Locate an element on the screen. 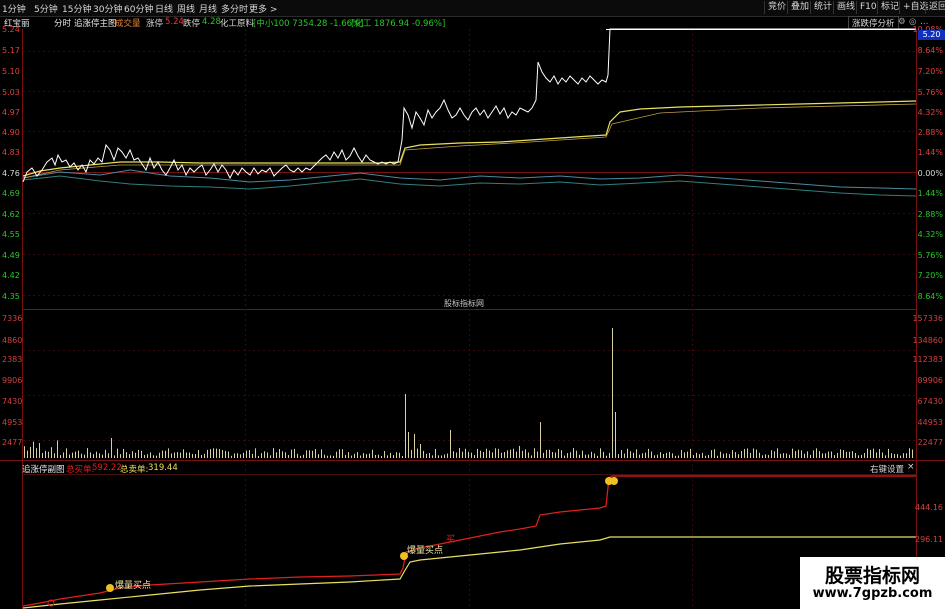  total-buy-value: 592.22 is located at coordinates (107, 468).